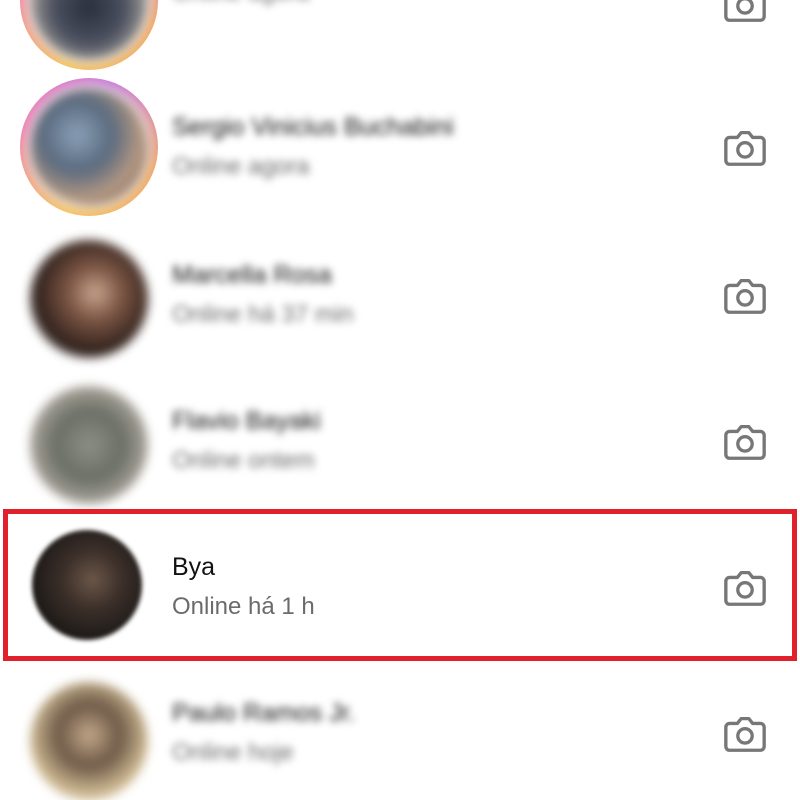 This screenshot has height=800, width=800. Describe the element at coordinates (246, 421) in the screenshot. I see `contact-name: Flavio Bayaki` at that location.